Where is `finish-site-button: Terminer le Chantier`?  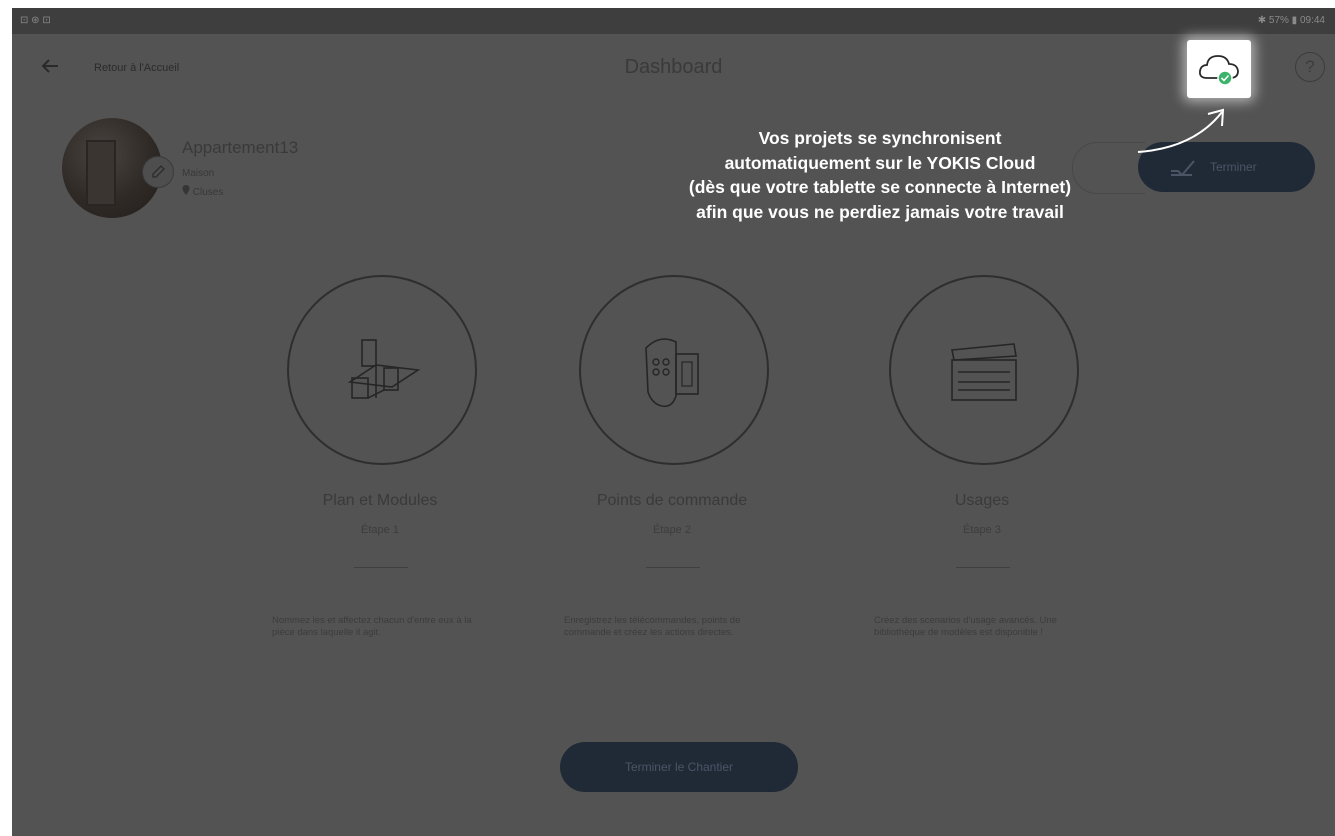 finish-site-button: Terminer le Chantier is located at coordinates (679, 767).